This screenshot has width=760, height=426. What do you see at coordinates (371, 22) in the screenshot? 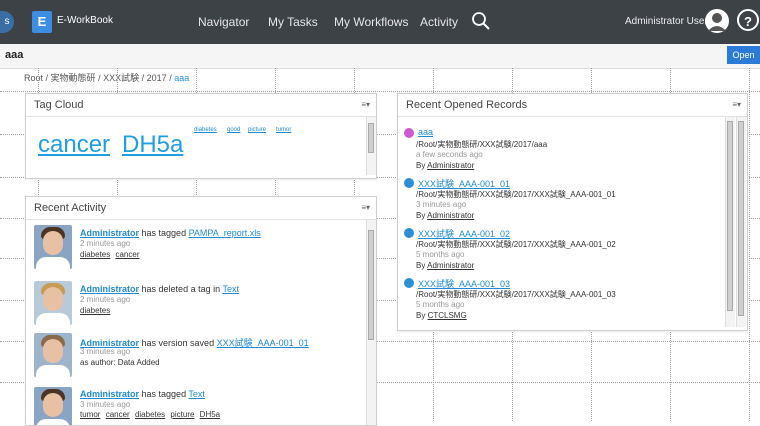
I see `nav-my-workflows: My Workflows` at bounding box center [371, 22].